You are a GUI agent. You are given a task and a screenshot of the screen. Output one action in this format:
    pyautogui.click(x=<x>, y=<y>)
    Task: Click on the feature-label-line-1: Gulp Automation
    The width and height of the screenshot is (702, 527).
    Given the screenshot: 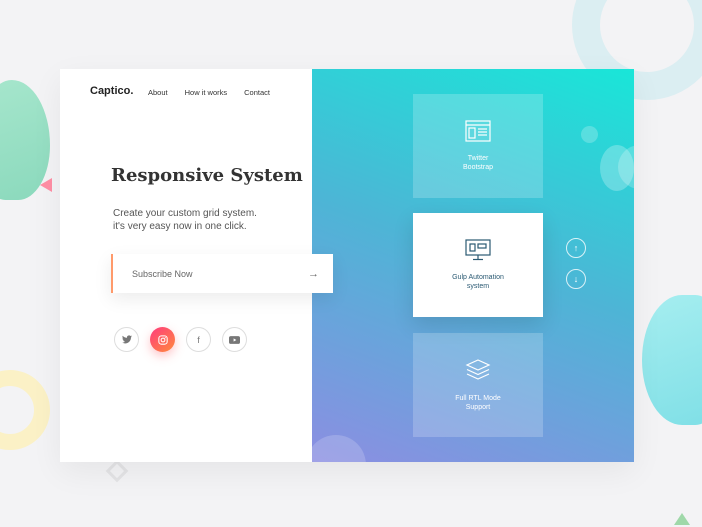 What is the action you would take?
    pyautogui.click(x=478, y=277)
    